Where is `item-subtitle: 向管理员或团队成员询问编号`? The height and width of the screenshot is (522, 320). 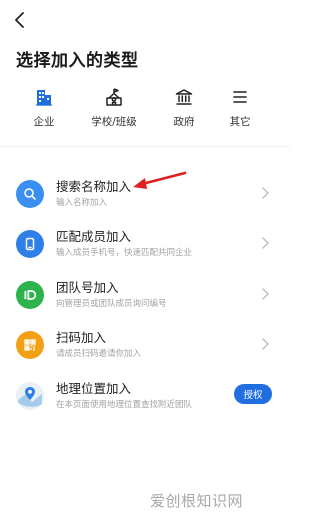
item-subtitle: 向管理员或团队成员询问编号 is located at coordinates (111, 304).